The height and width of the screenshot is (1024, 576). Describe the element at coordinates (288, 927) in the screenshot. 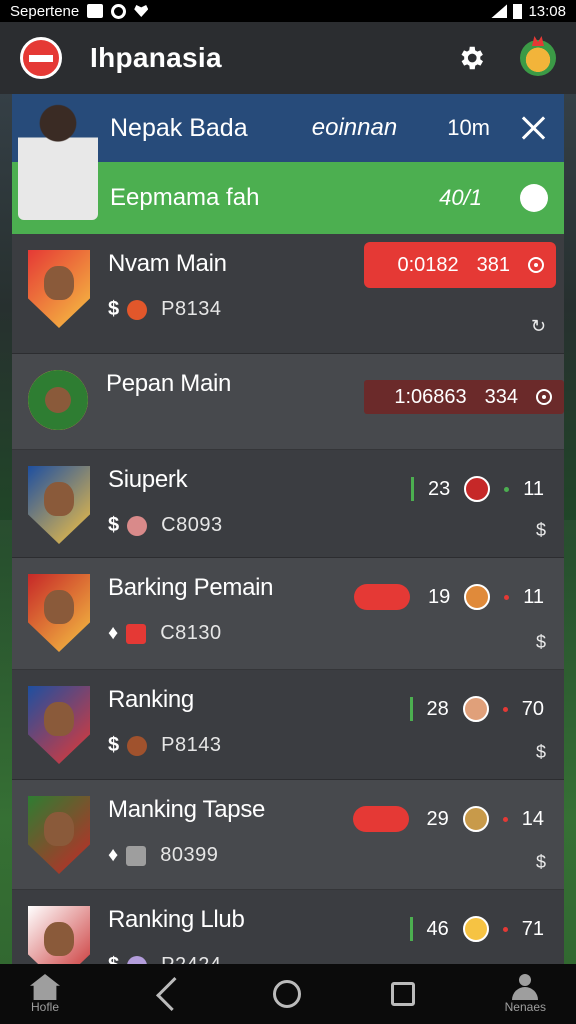

I see `list-item: Ranking Llub $ P2424 46 71` at that location.